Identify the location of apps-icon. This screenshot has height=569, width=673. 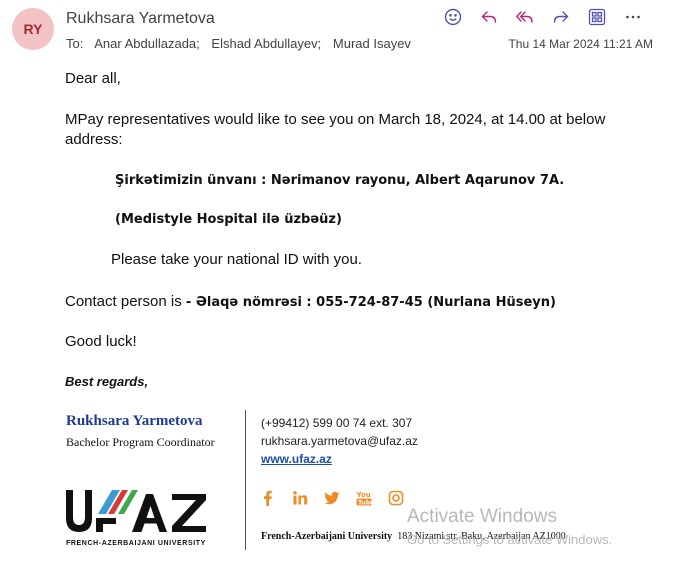
(597, 17).